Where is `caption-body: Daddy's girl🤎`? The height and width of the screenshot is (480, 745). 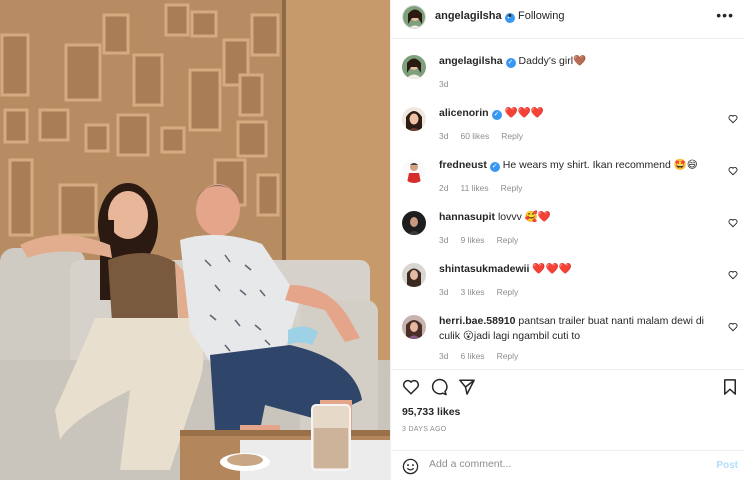 caption-body: Daddy's girl🤎 is located at coordinates (552, 61).